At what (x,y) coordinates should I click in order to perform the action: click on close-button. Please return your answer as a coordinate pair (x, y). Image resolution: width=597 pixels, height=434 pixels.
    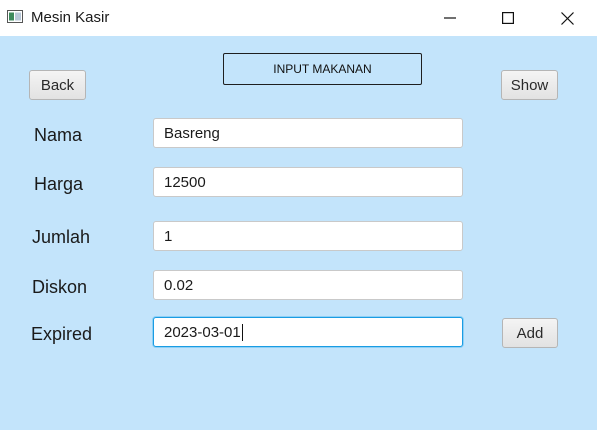
    Looking at the image, I should click on (567, 18).